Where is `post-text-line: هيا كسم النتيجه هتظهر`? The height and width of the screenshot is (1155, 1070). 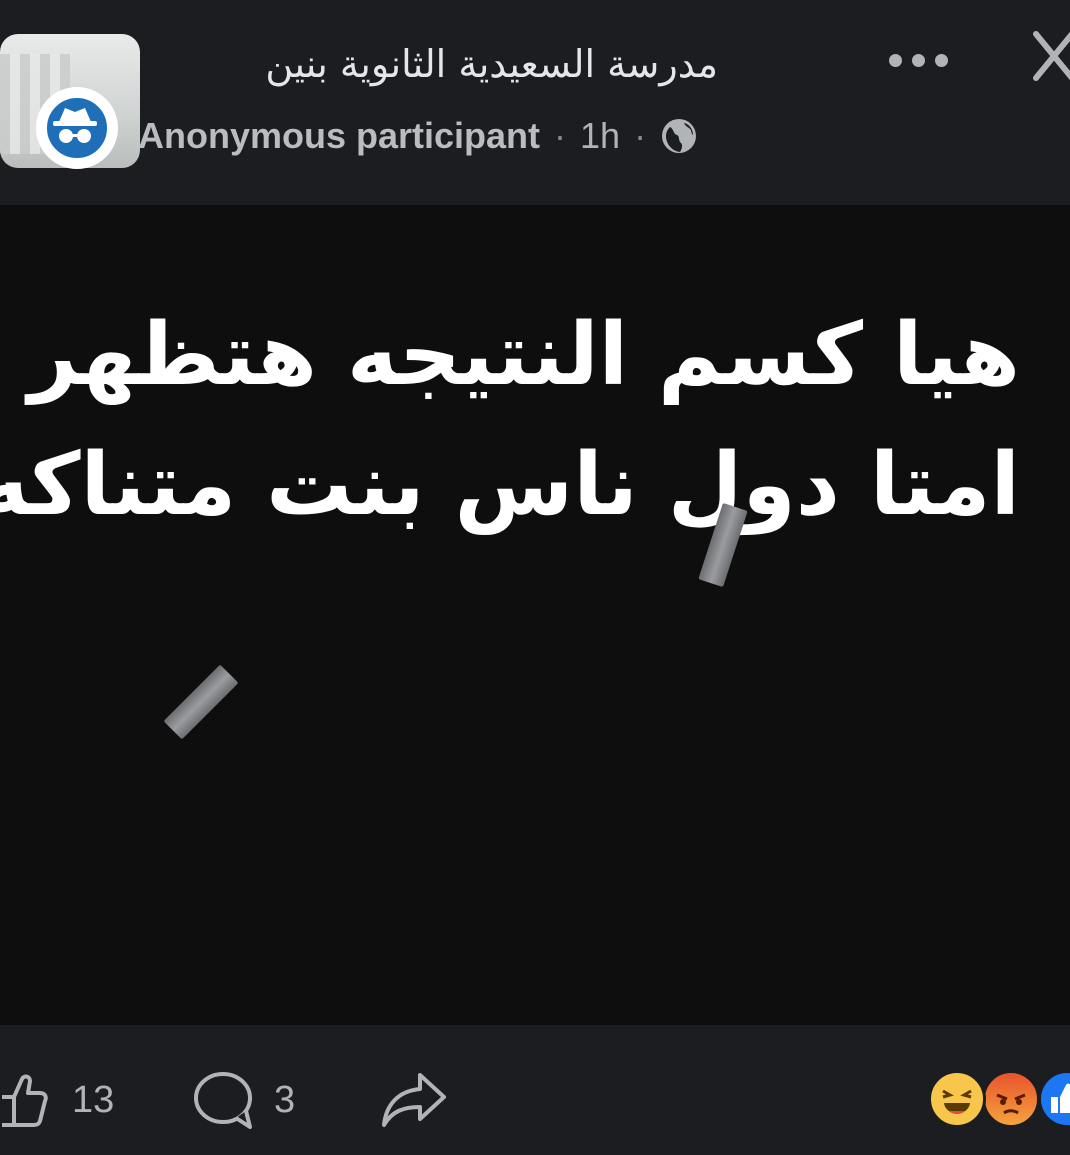
post-text-line: هيا كسم النتيجه هتظهر is located at coordinates (524, 355).